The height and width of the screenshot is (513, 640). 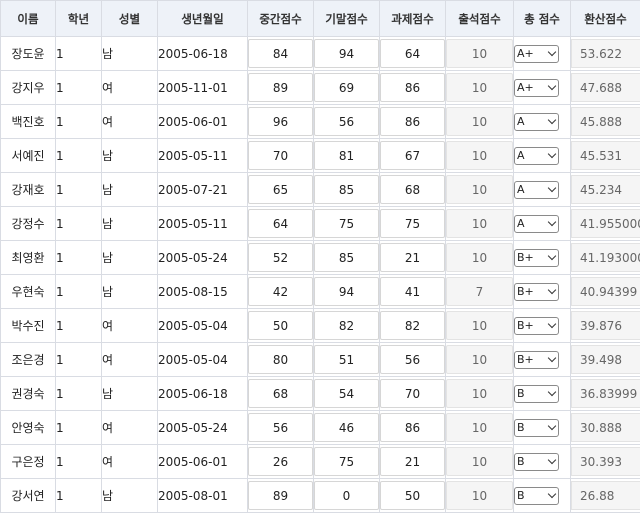 I want to click on assignment-cell: 70, so click(x=413, y=394).